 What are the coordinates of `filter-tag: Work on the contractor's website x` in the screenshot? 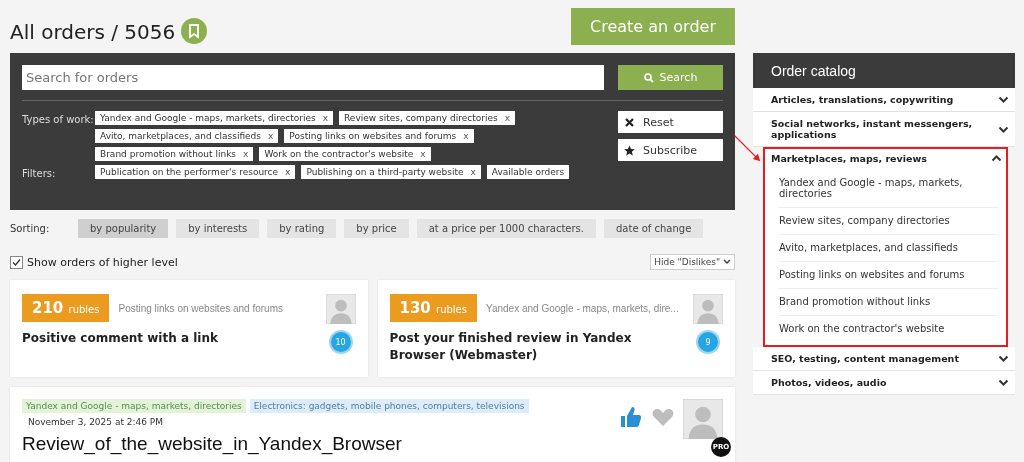 It's located at (345, 154).